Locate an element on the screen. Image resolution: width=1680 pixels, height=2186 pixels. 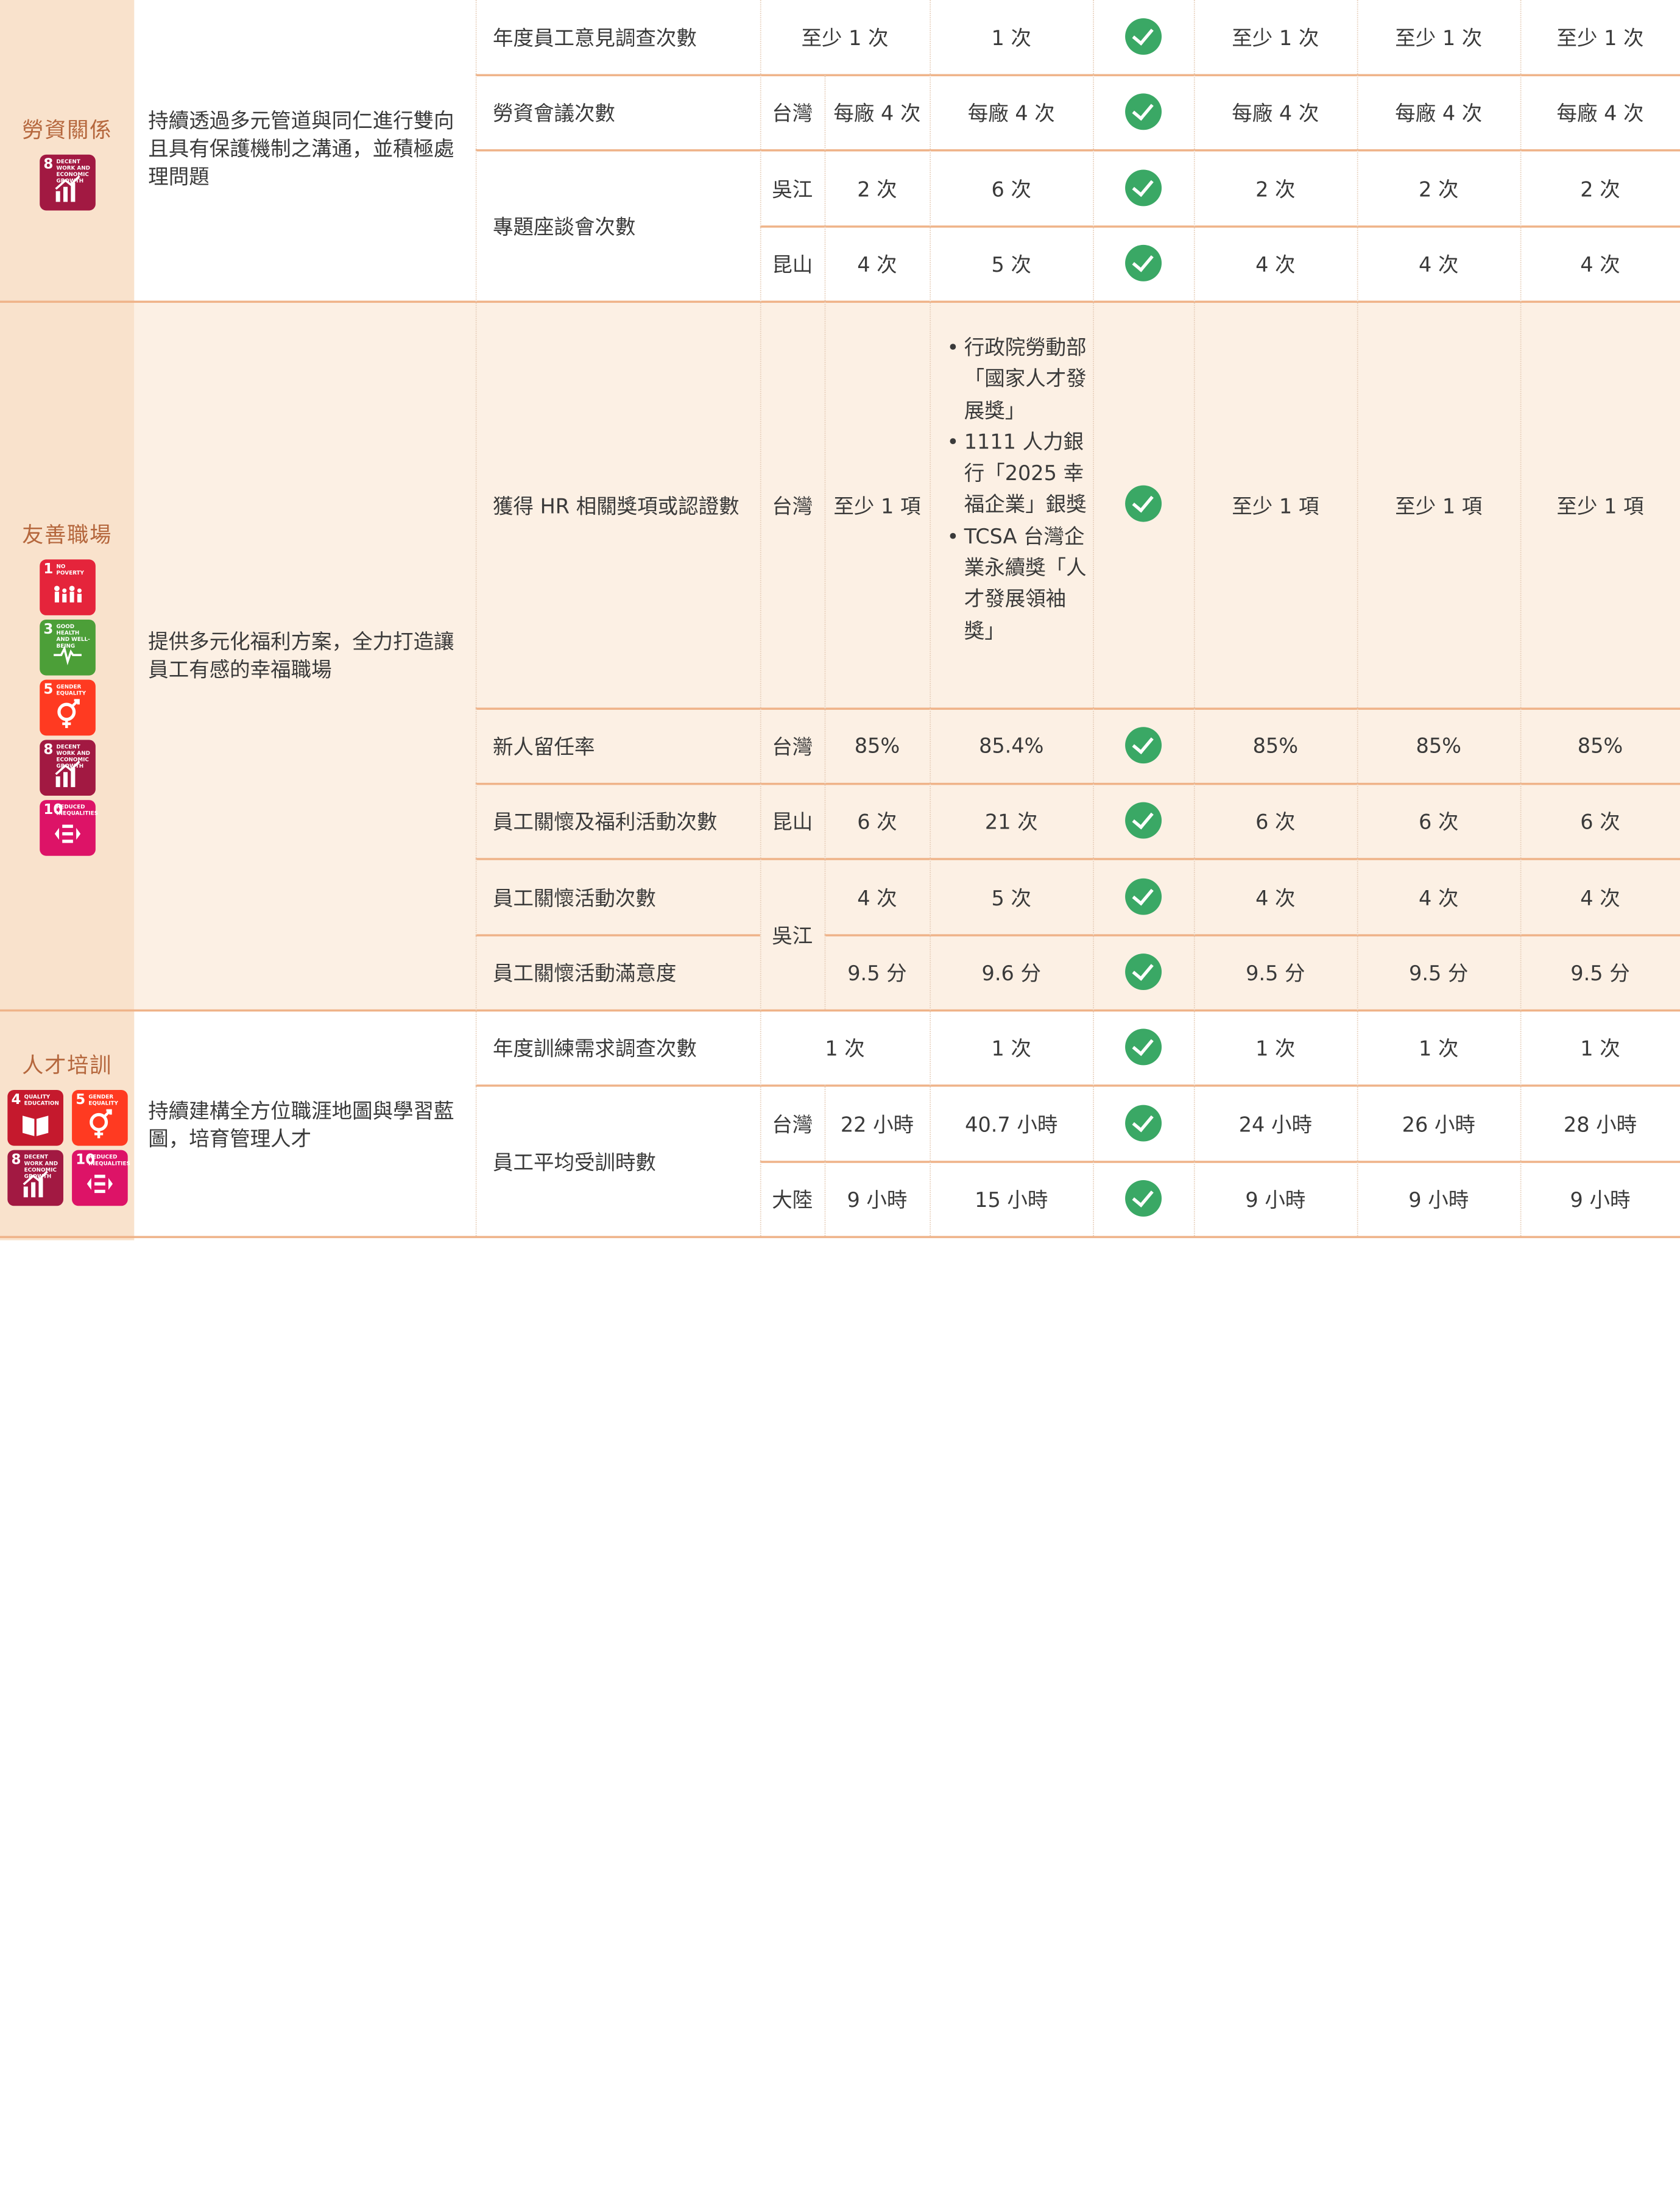
indicator-label: 員工關懷活動滿意度 is located at coordinates (584, 974).